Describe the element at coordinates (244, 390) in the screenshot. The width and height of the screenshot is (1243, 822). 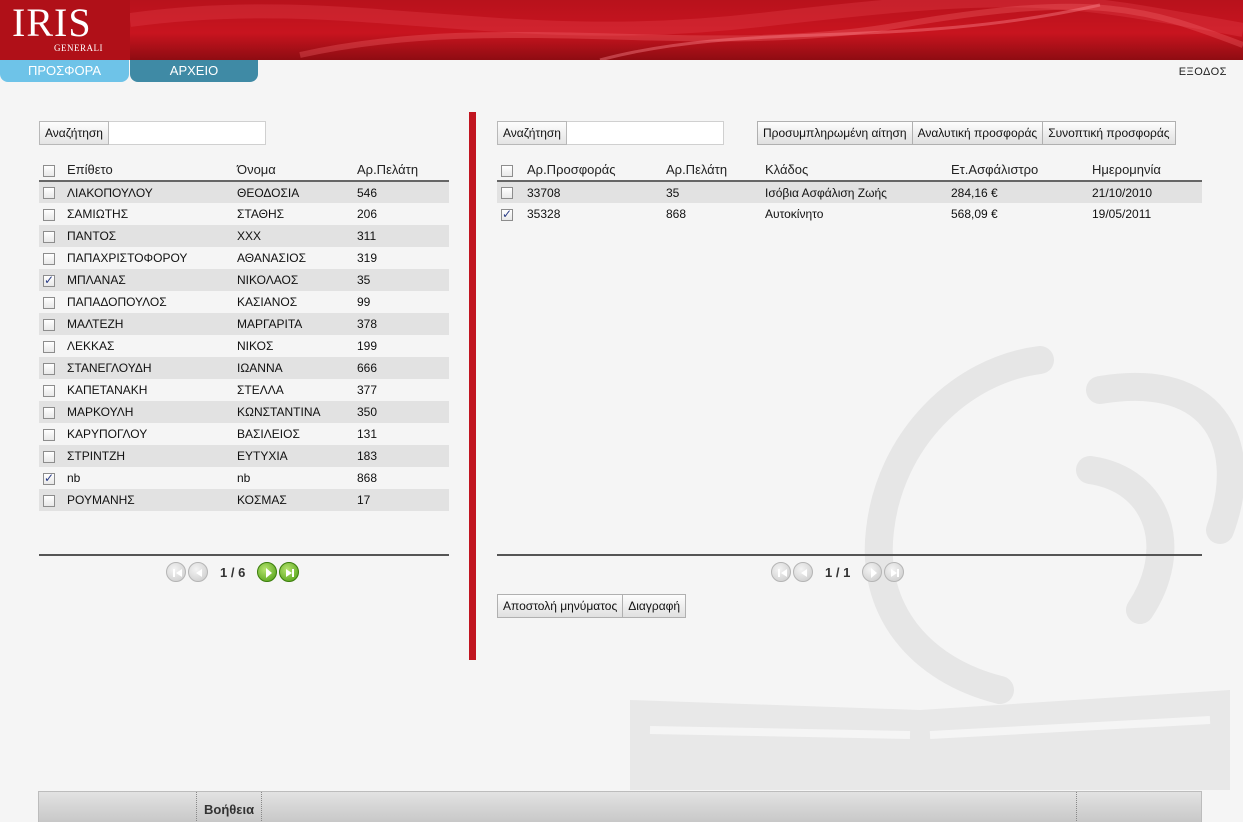
I see `table-row: ΚΑΠΕΤΑΝΑΚΗ ΣΤΕΛΛΑ 377` at that location.